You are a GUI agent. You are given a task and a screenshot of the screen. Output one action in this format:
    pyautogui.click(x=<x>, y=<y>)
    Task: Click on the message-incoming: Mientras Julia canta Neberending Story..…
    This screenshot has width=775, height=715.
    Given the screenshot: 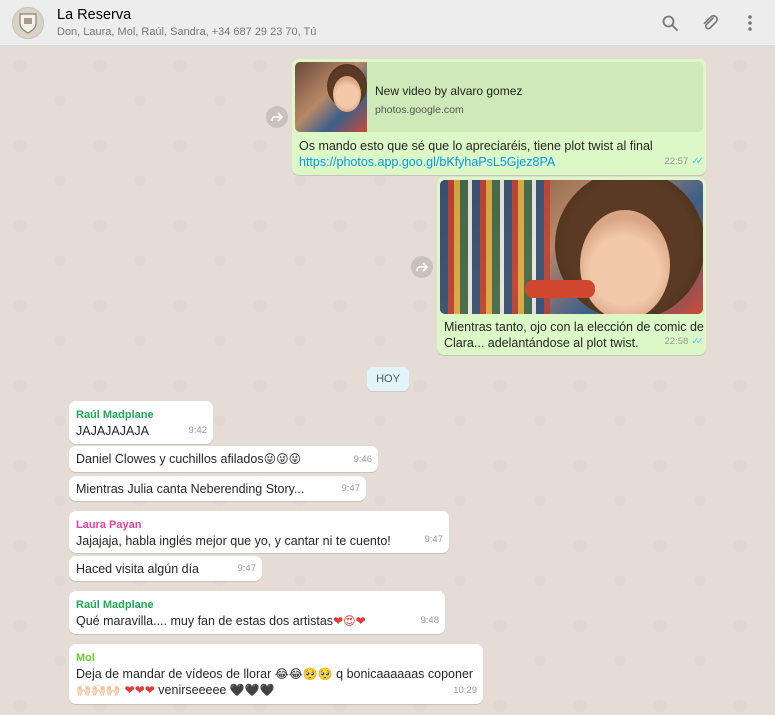 What is the action you would take?
    pyautogui.click(x=217, y=488)
    